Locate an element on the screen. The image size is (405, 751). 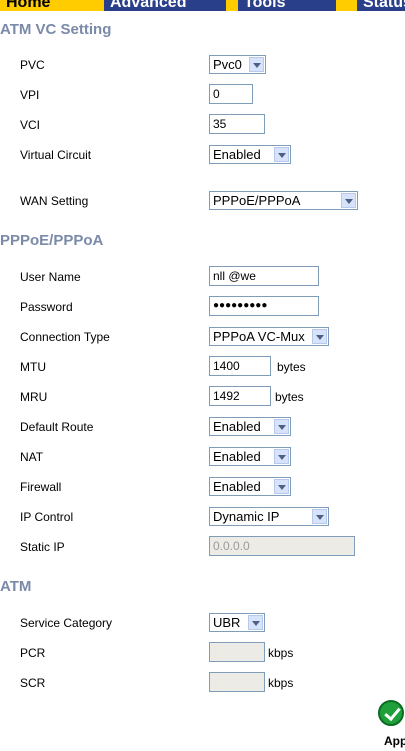
ip-control-label: IP Control is located at coordinates (47, 517).